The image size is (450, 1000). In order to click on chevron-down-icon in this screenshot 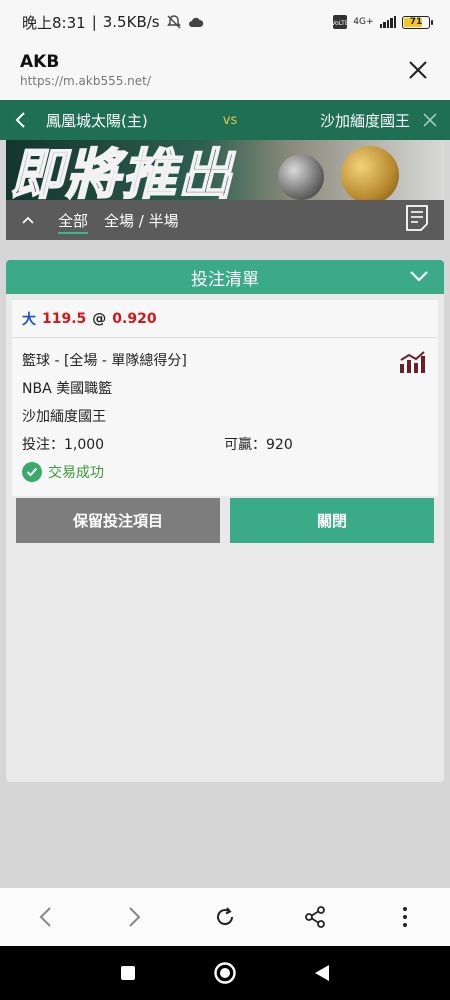, I will do `click(419, 276)`.